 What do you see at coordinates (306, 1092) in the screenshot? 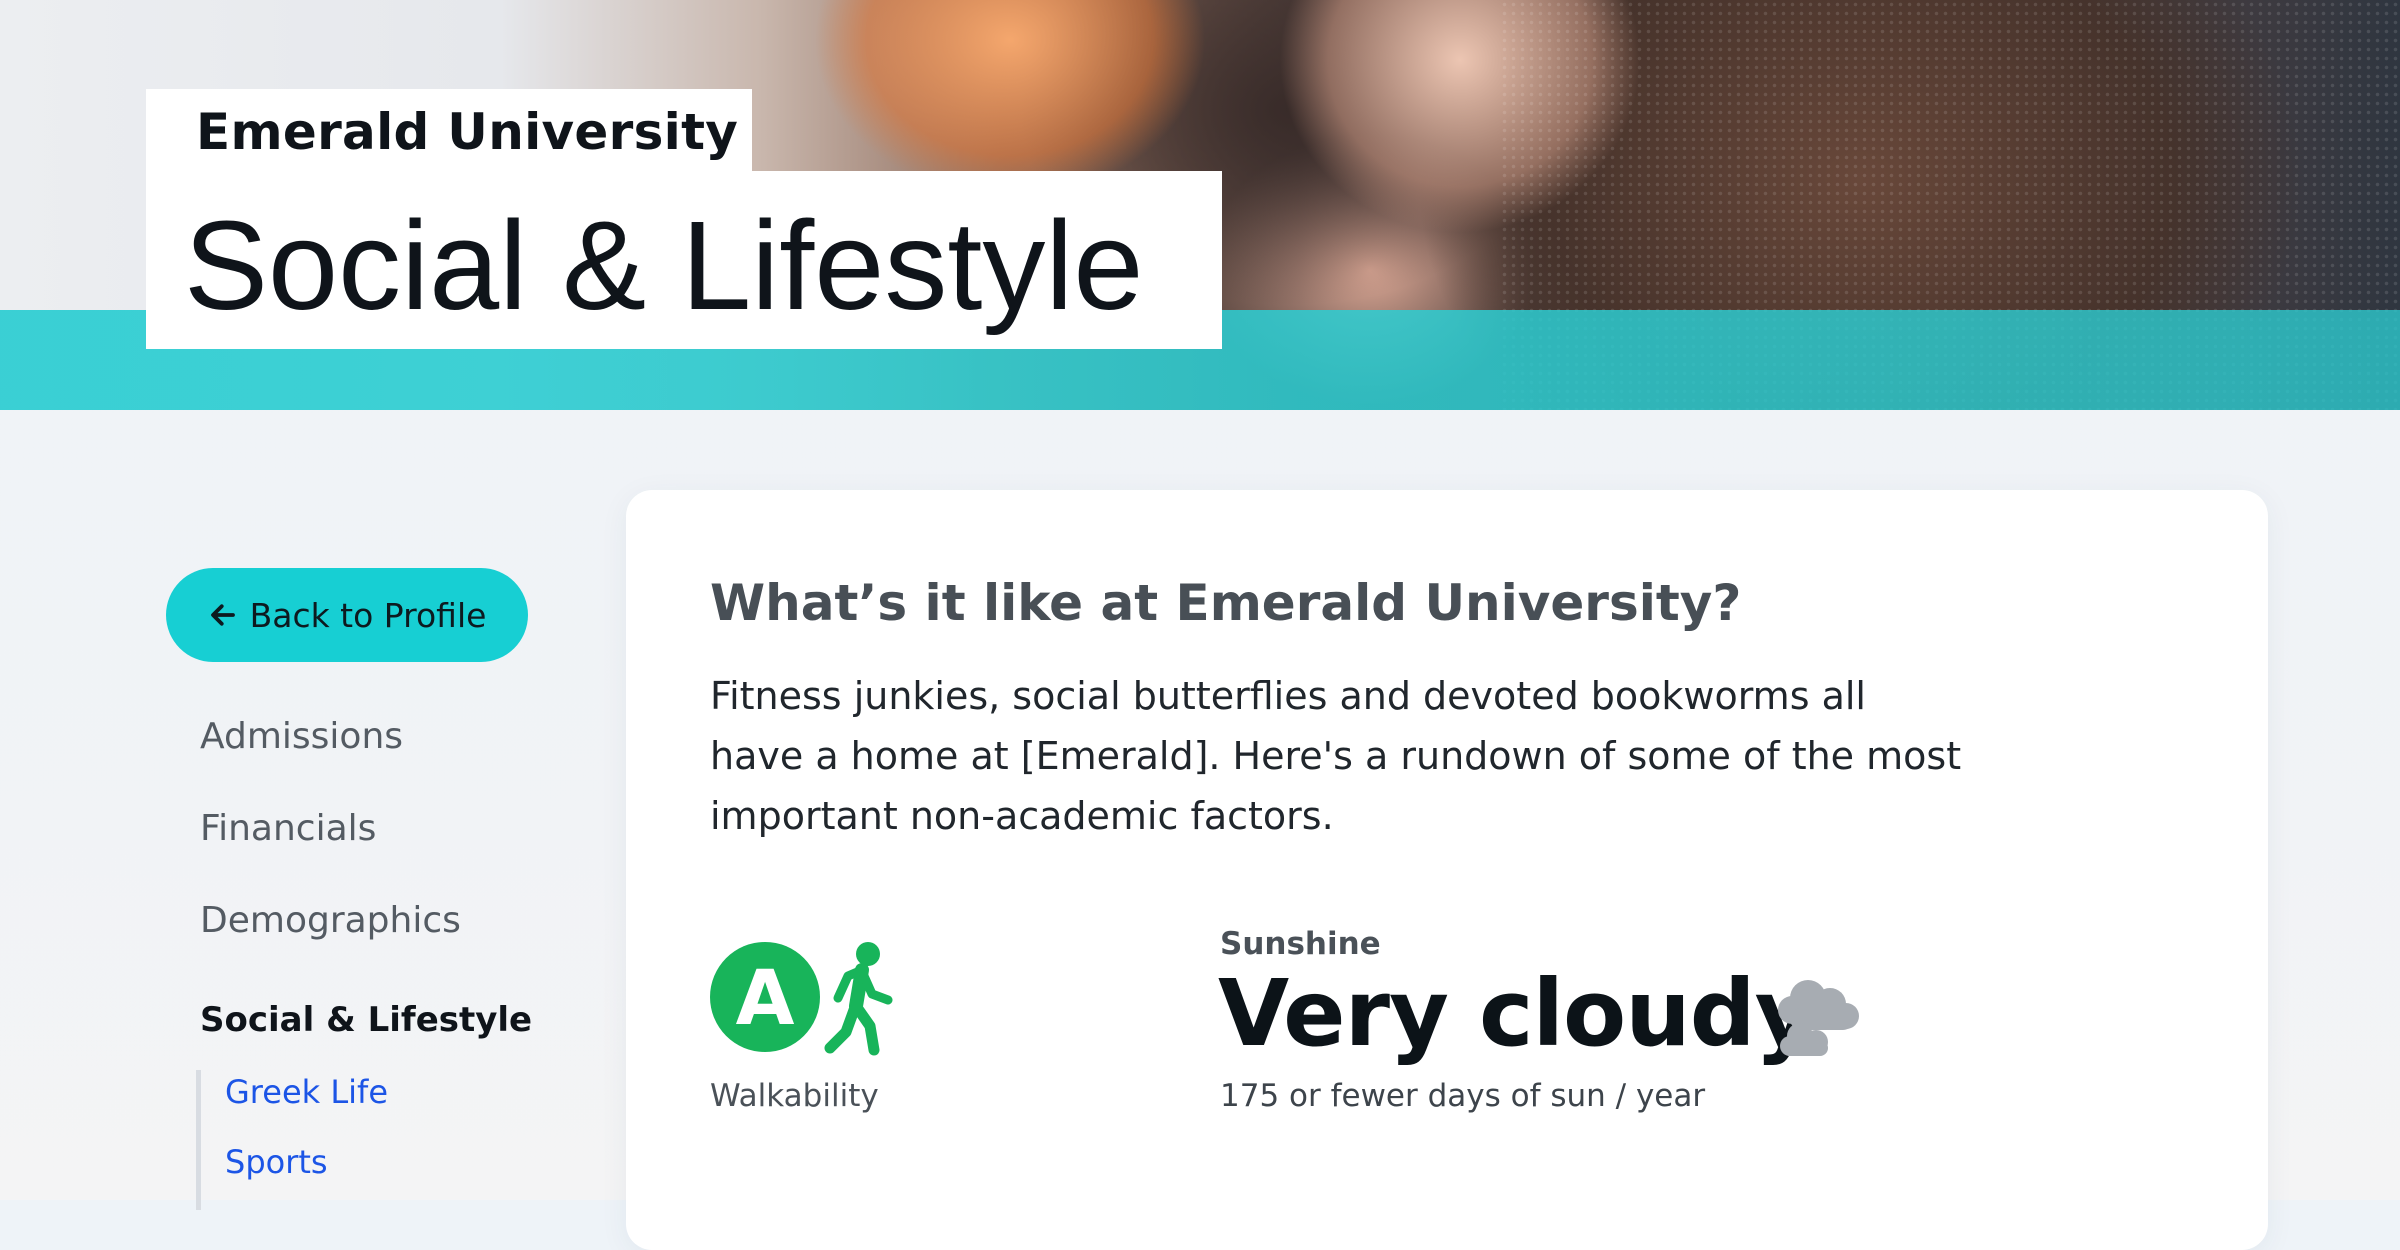
I see `subnav-item-greek-life: Greek Life` at bounding box center [306, 1092].